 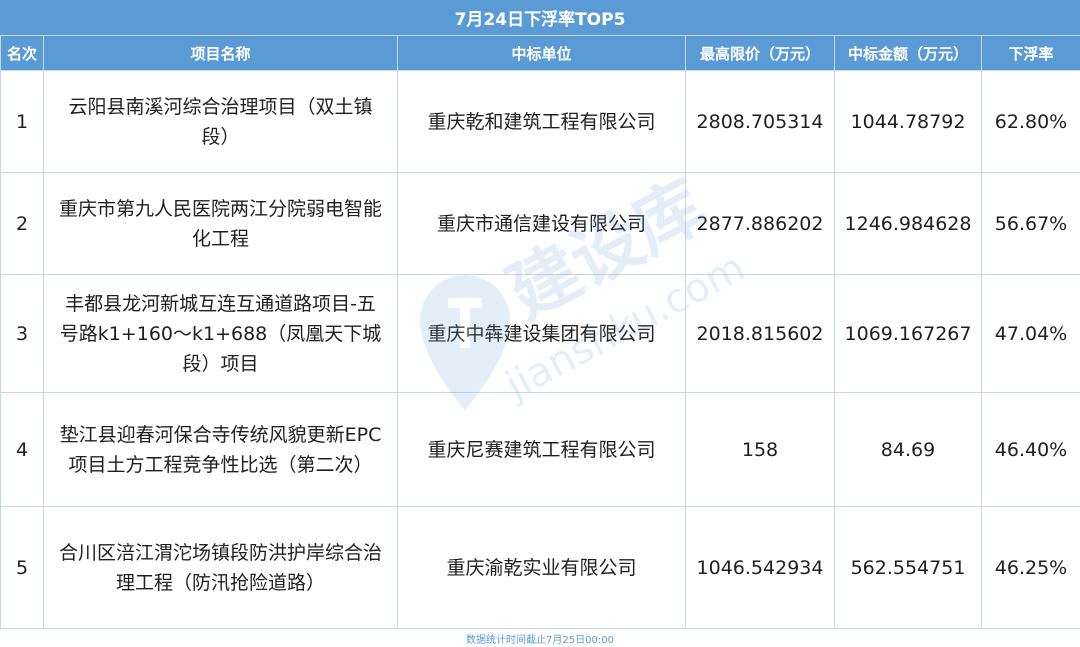 What do you see at coordinates (908, 122) in the screenshot?
I see `bid-amount-cell: 1044.78792` at bounding box center [908, 122].